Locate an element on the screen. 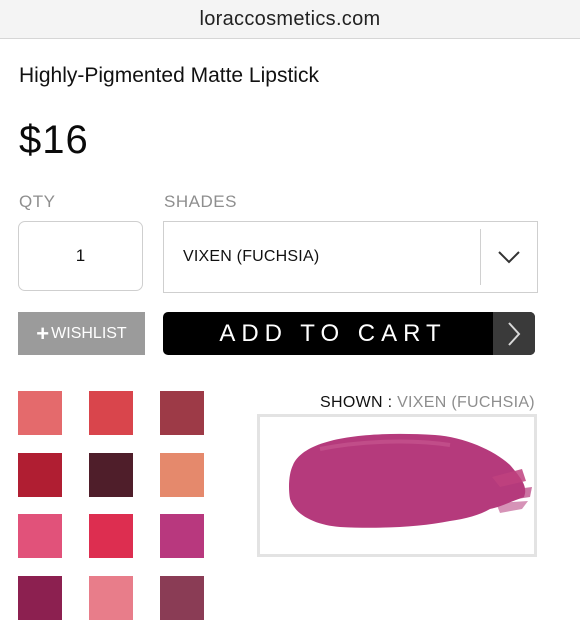  quantity-input: 1 is located at coordinates (80, 256).